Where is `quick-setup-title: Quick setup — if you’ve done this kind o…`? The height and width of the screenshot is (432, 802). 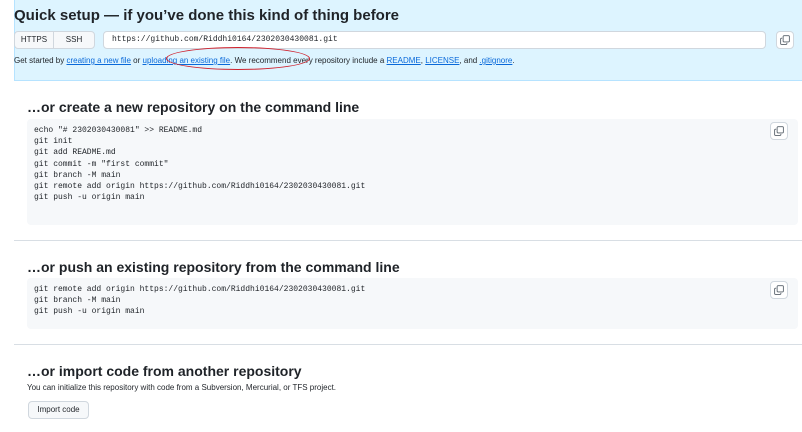 quick-setup-title: Quick setup — if you’ve done this kind o… is located at coordinates (207, 15).